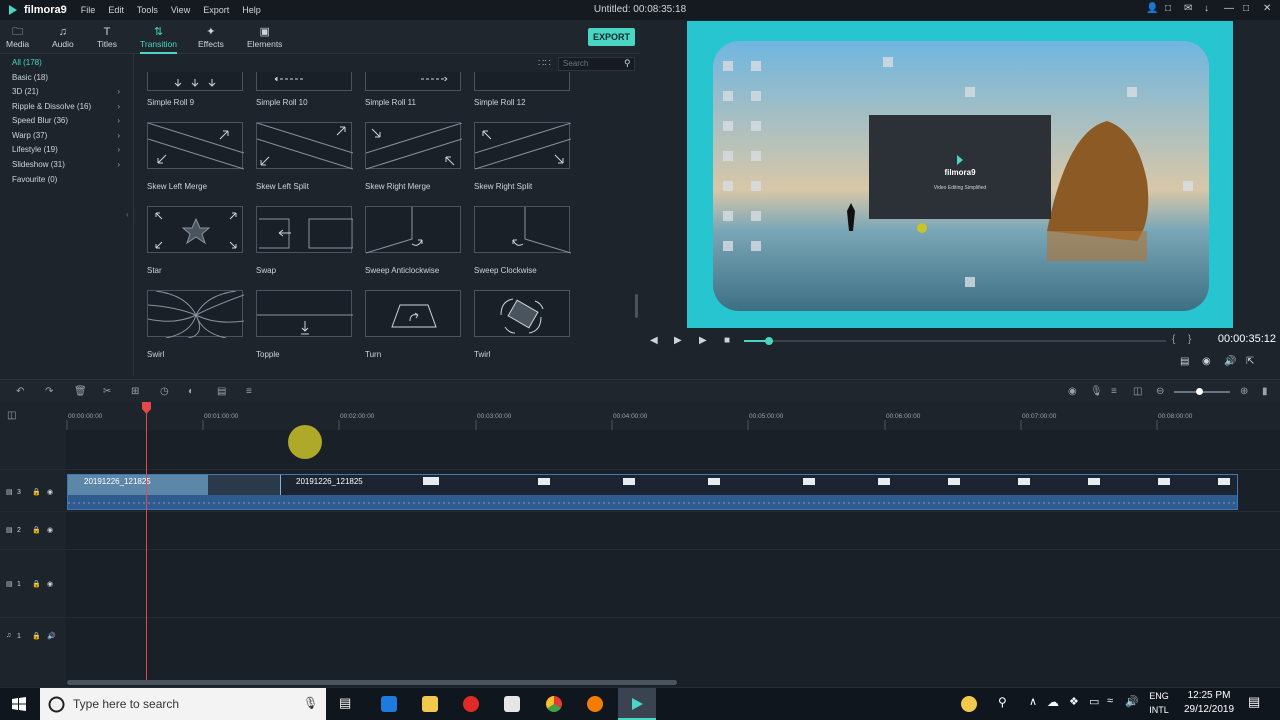 The height and width of the screenshot is (720, 1280). I want to click on notifications-icon: ▤, so click(1254, 702).